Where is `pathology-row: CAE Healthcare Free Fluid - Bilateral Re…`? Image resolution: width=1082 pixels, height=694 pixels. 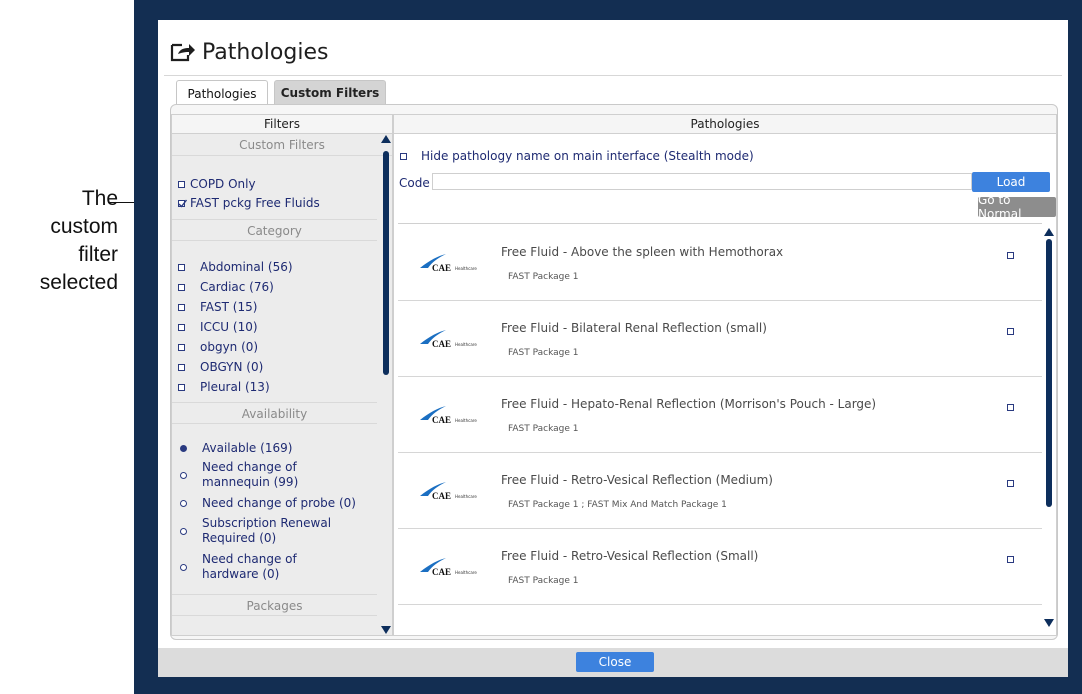
pathology-row: CAE Healthcare Free Fluid - Bilateral Re… is located at coordinates (720, 339).